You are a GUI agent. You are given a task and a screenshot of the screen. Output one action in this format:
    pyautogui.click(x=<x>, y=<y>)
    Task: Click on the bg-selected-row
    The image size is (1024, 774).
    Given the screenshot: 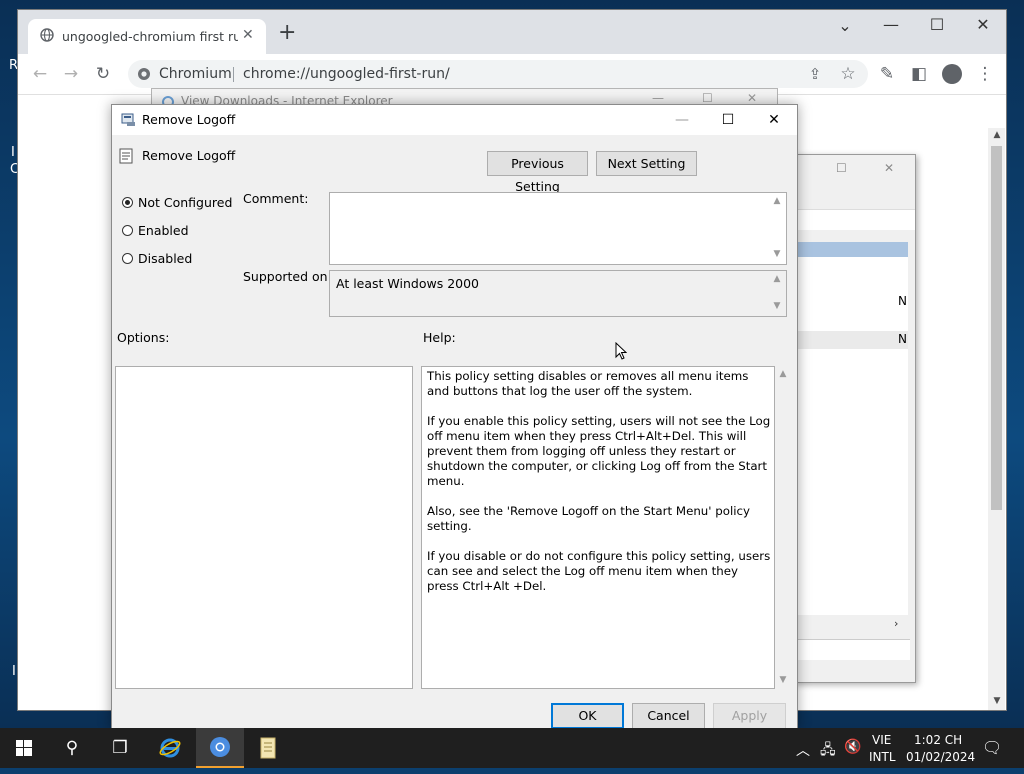 What is the action you would take?
    pyautogui.click(x=851, y=249)
    